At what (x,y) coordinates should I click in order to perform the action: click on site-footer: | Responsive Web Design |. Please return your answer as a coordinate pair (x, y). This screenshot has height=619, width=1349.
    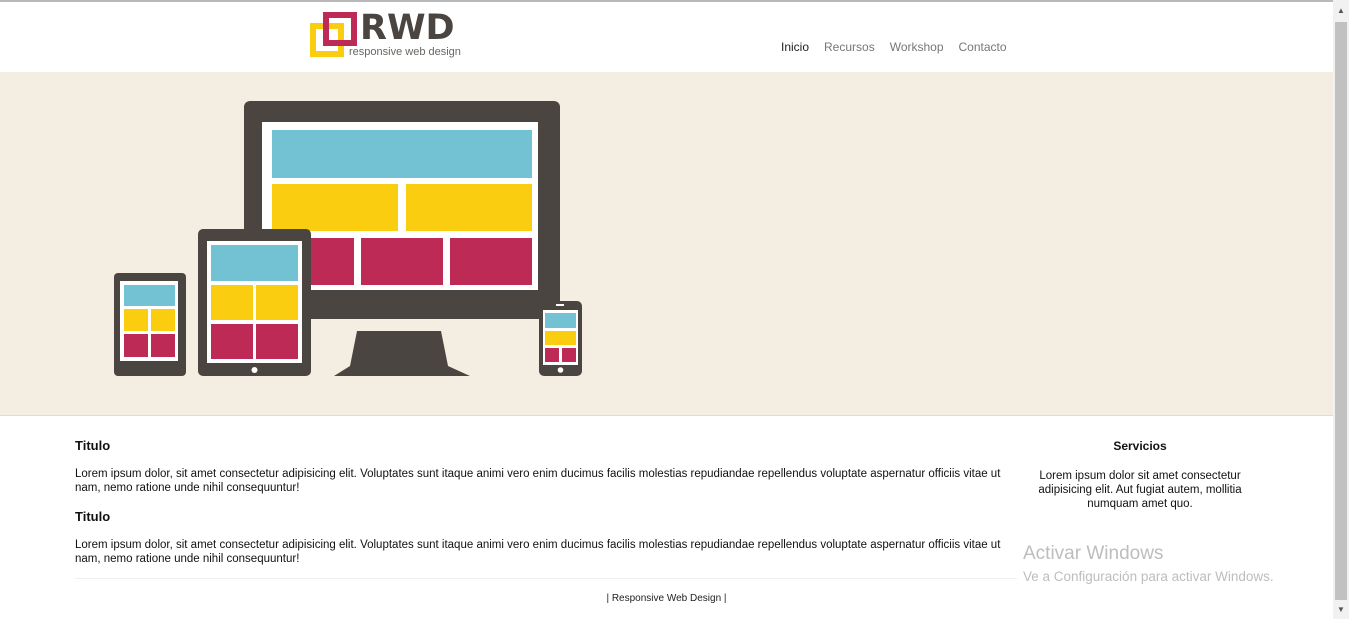
    Looking at the image, I should click on (666, 598).